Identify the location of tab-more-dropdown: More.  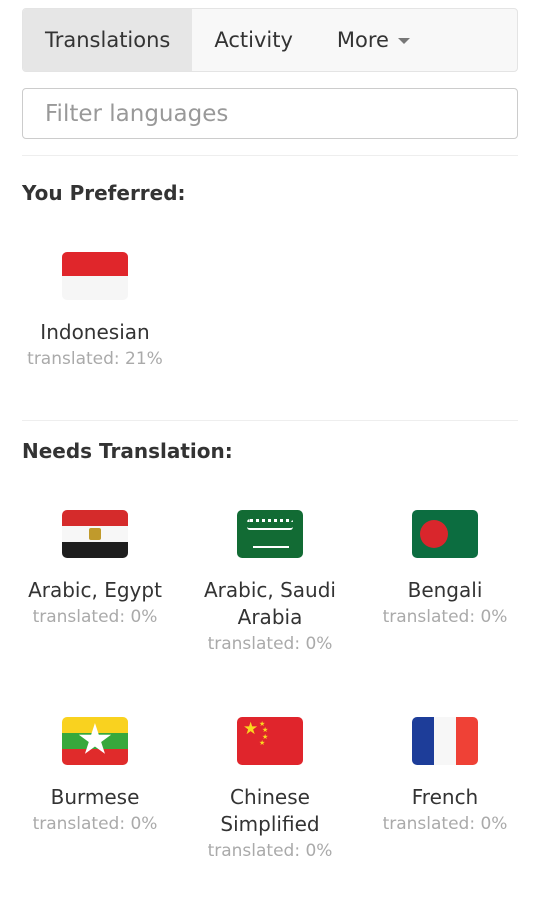
(373, 40).